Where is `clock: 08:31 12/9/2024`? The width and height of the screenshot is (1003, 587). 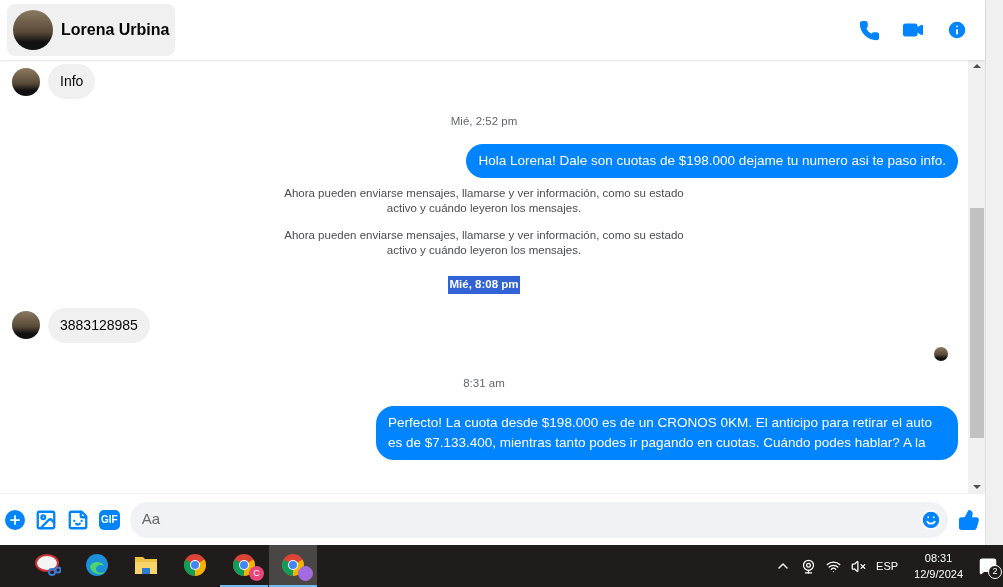
clock: 08:31 12/9/2024 is located at coordinates (938, 566).